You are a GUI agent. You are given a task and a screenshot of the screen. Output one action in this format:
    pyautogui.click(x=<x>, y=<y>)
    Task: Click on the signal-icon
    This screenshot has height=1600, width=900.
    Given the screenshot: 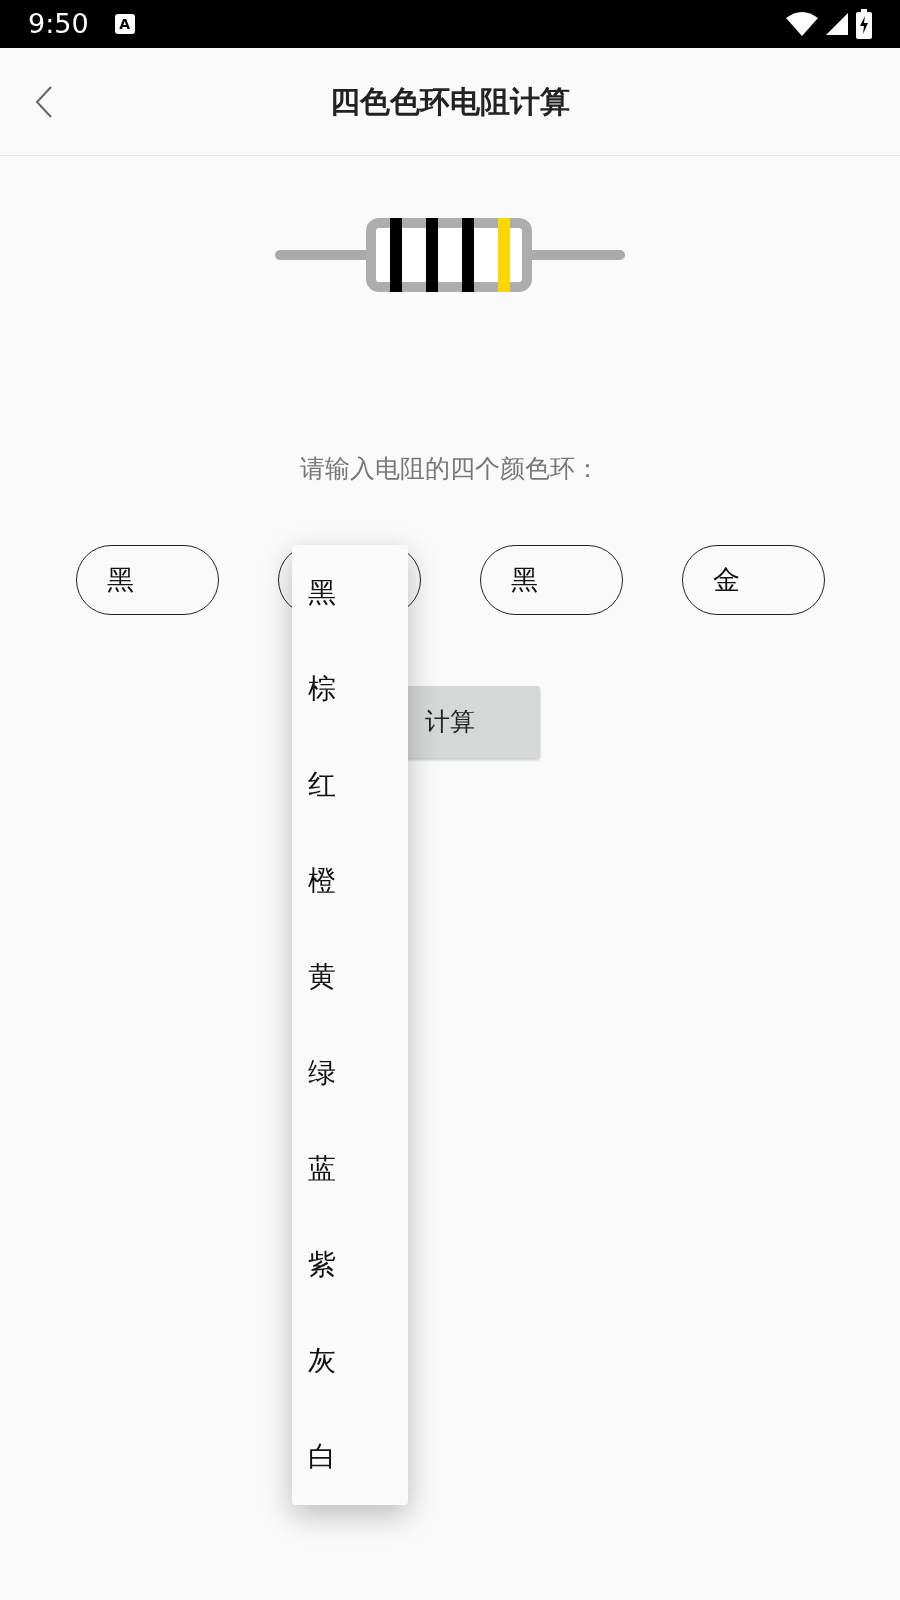 What is the action you would take?
    pyautogui.click(x=837, y=24)
    